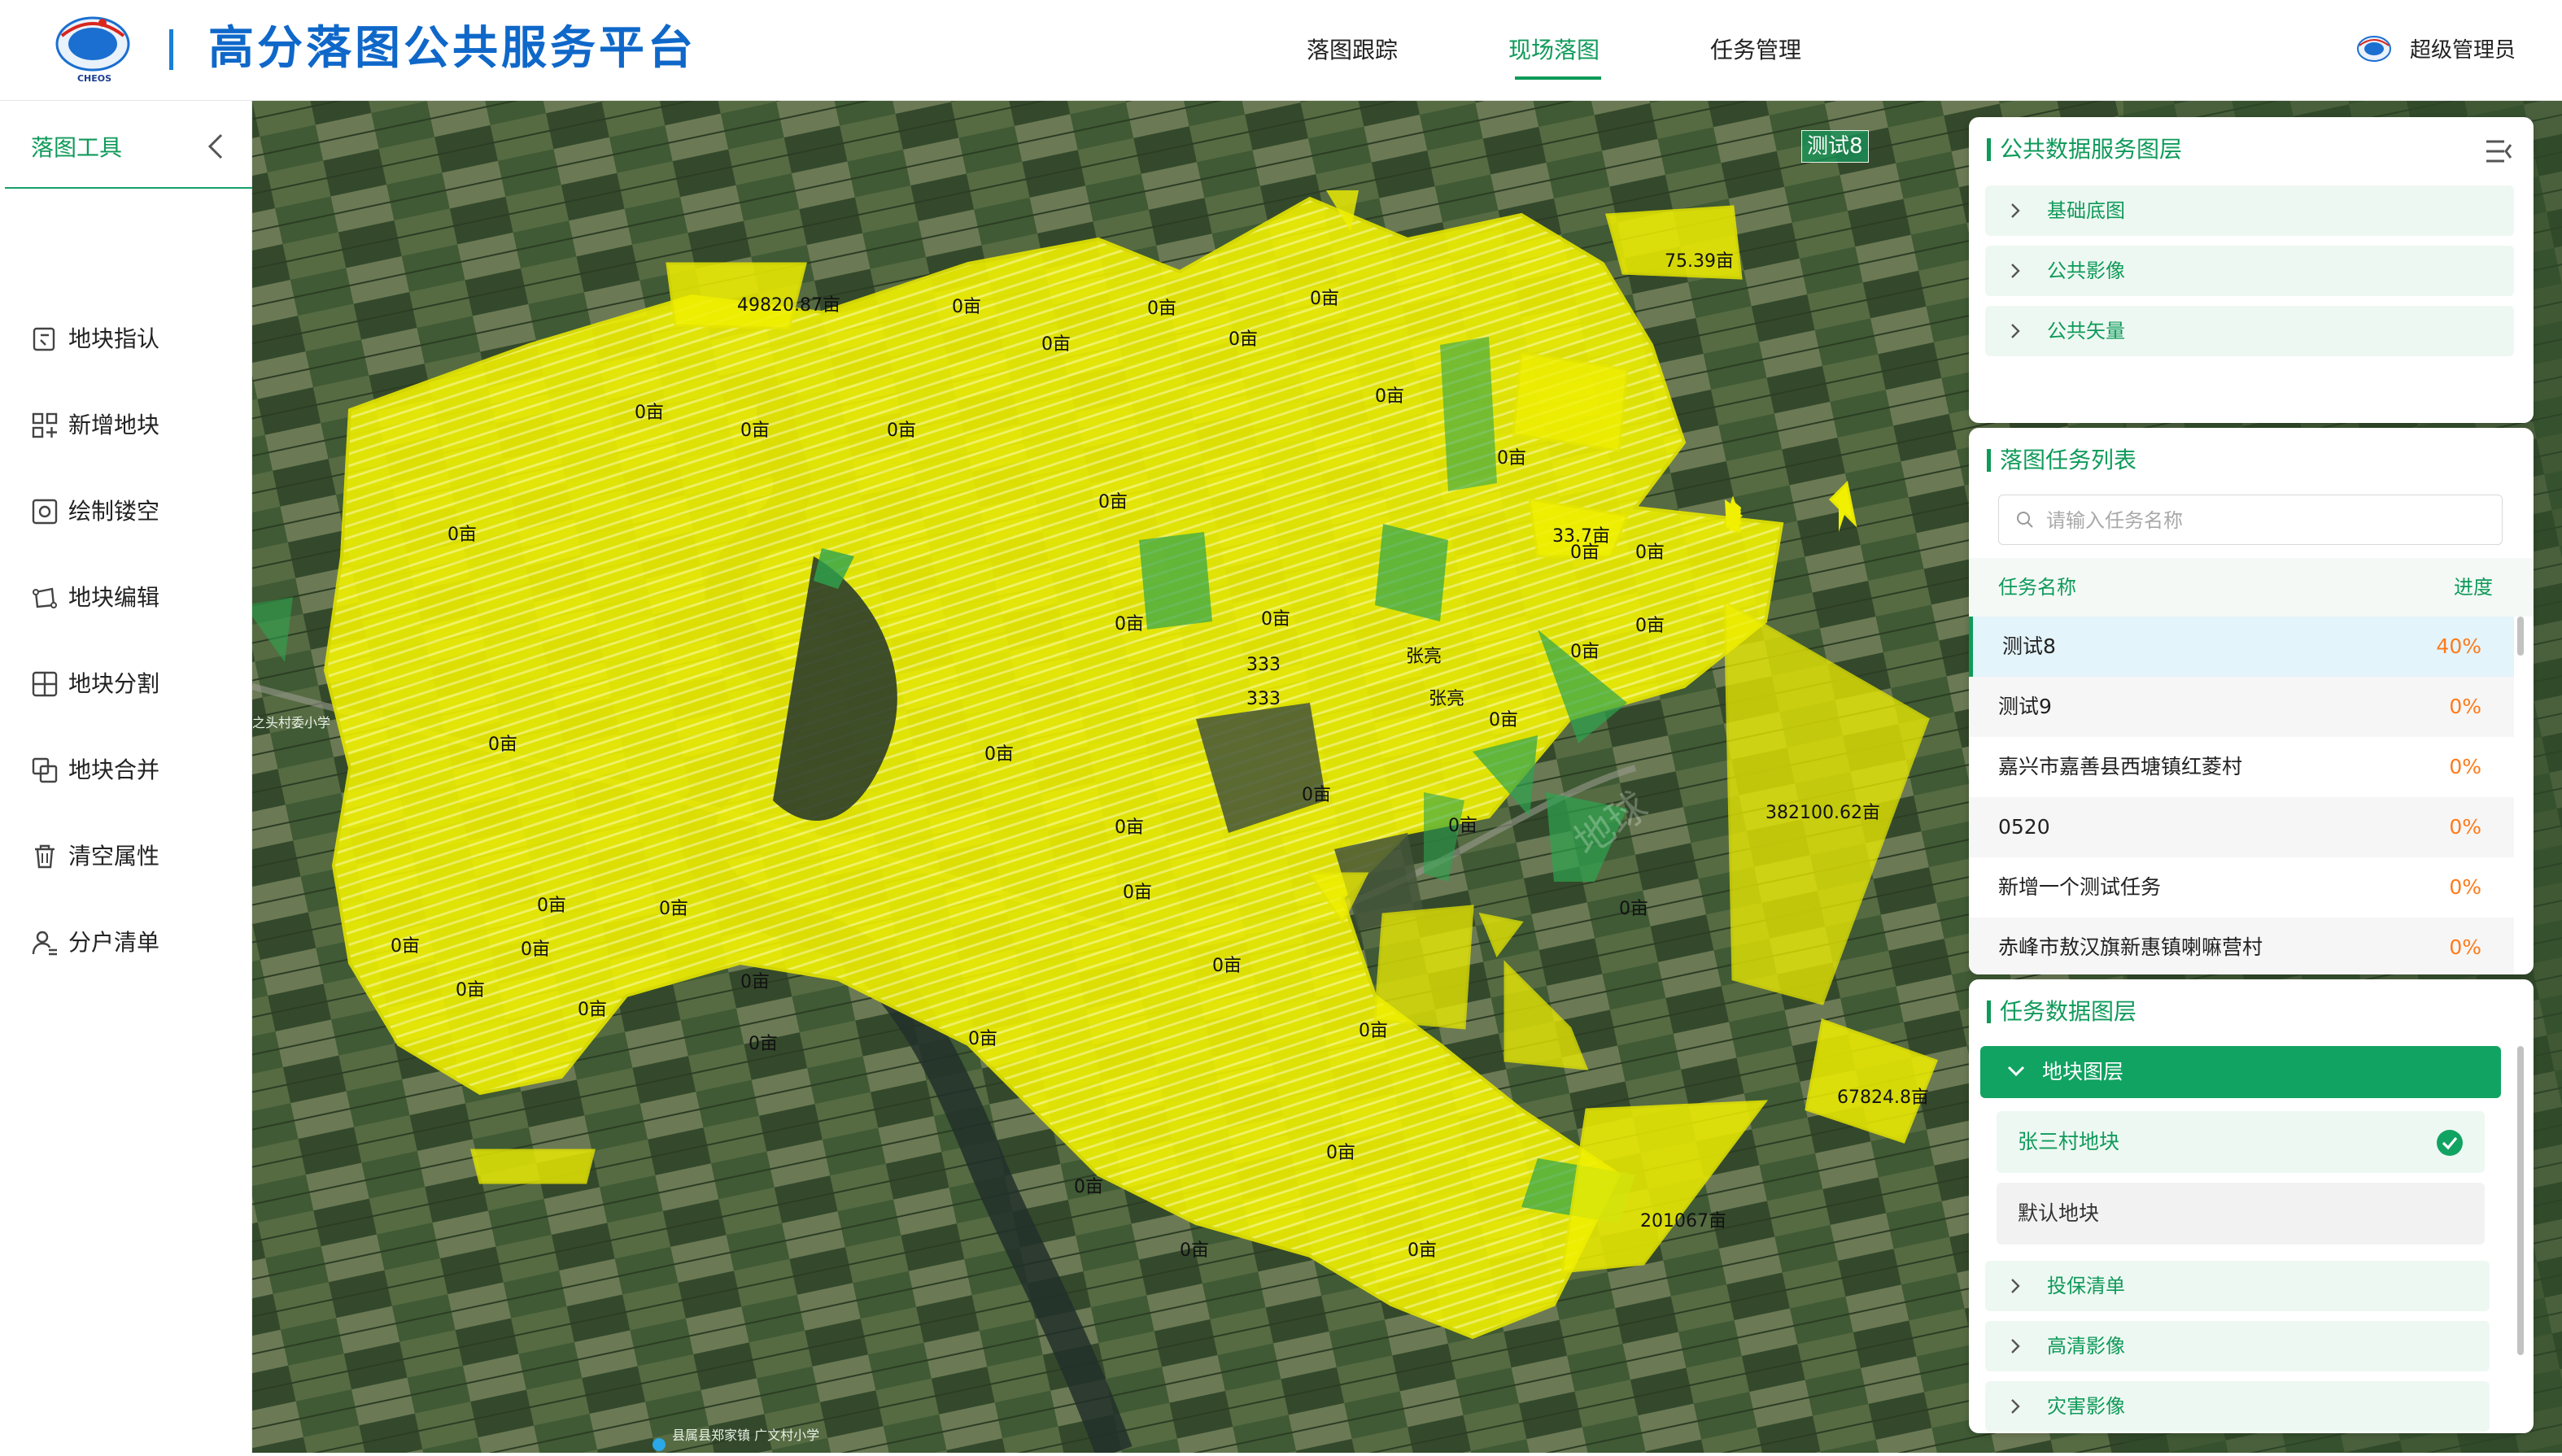  What do you see at coordinates (2086, 331) in the screenshot?
I see `layer-label: 公共矢量` at bounding box center [2086, 331].